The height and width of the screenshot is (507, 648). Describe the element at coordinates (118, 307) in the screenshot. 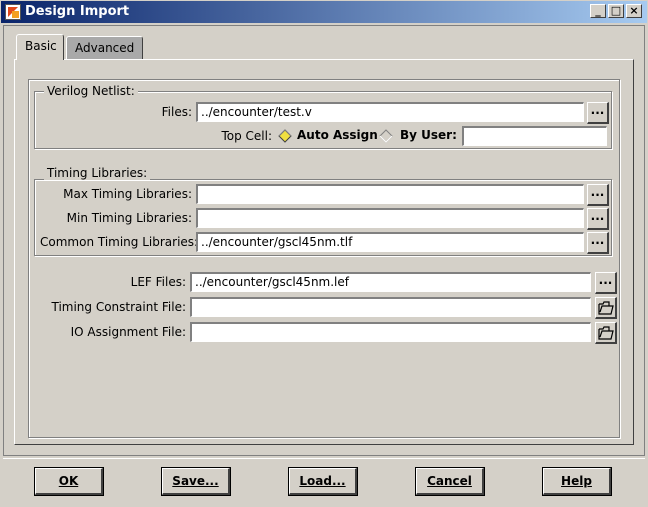

I see `timing-constraint-label: Timing Constraint File:` at that location.